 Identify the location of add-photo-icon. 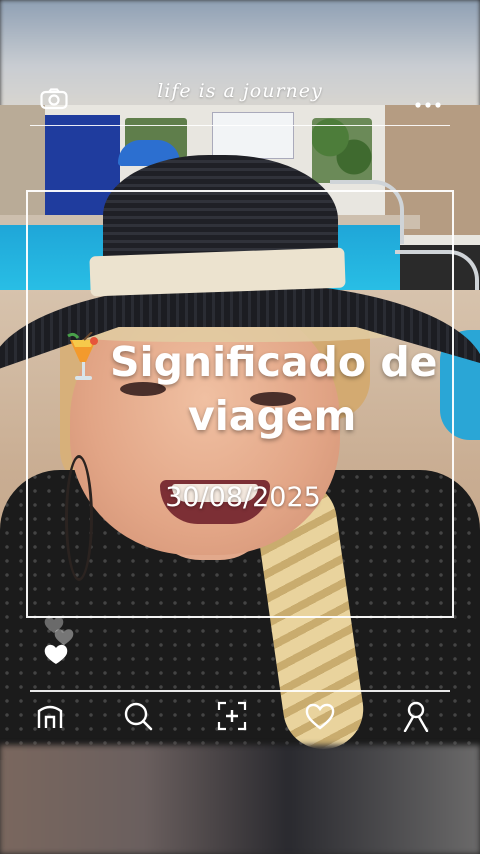
(232, 716).